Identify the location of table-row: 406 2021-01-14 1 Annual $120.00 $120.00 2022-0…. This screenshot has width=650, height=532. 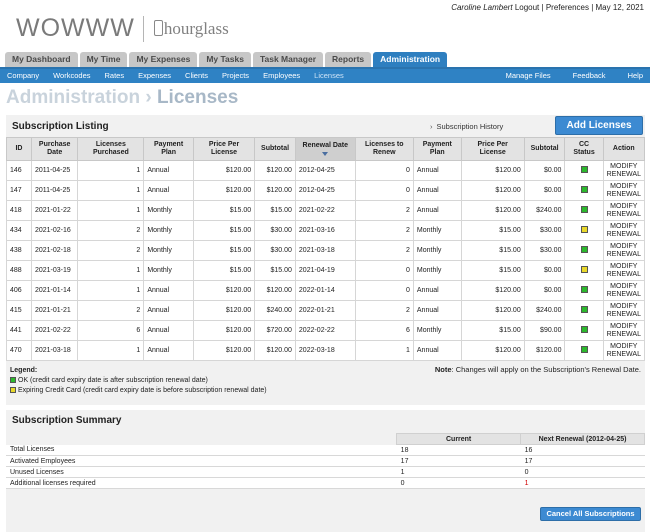
(326, 290).